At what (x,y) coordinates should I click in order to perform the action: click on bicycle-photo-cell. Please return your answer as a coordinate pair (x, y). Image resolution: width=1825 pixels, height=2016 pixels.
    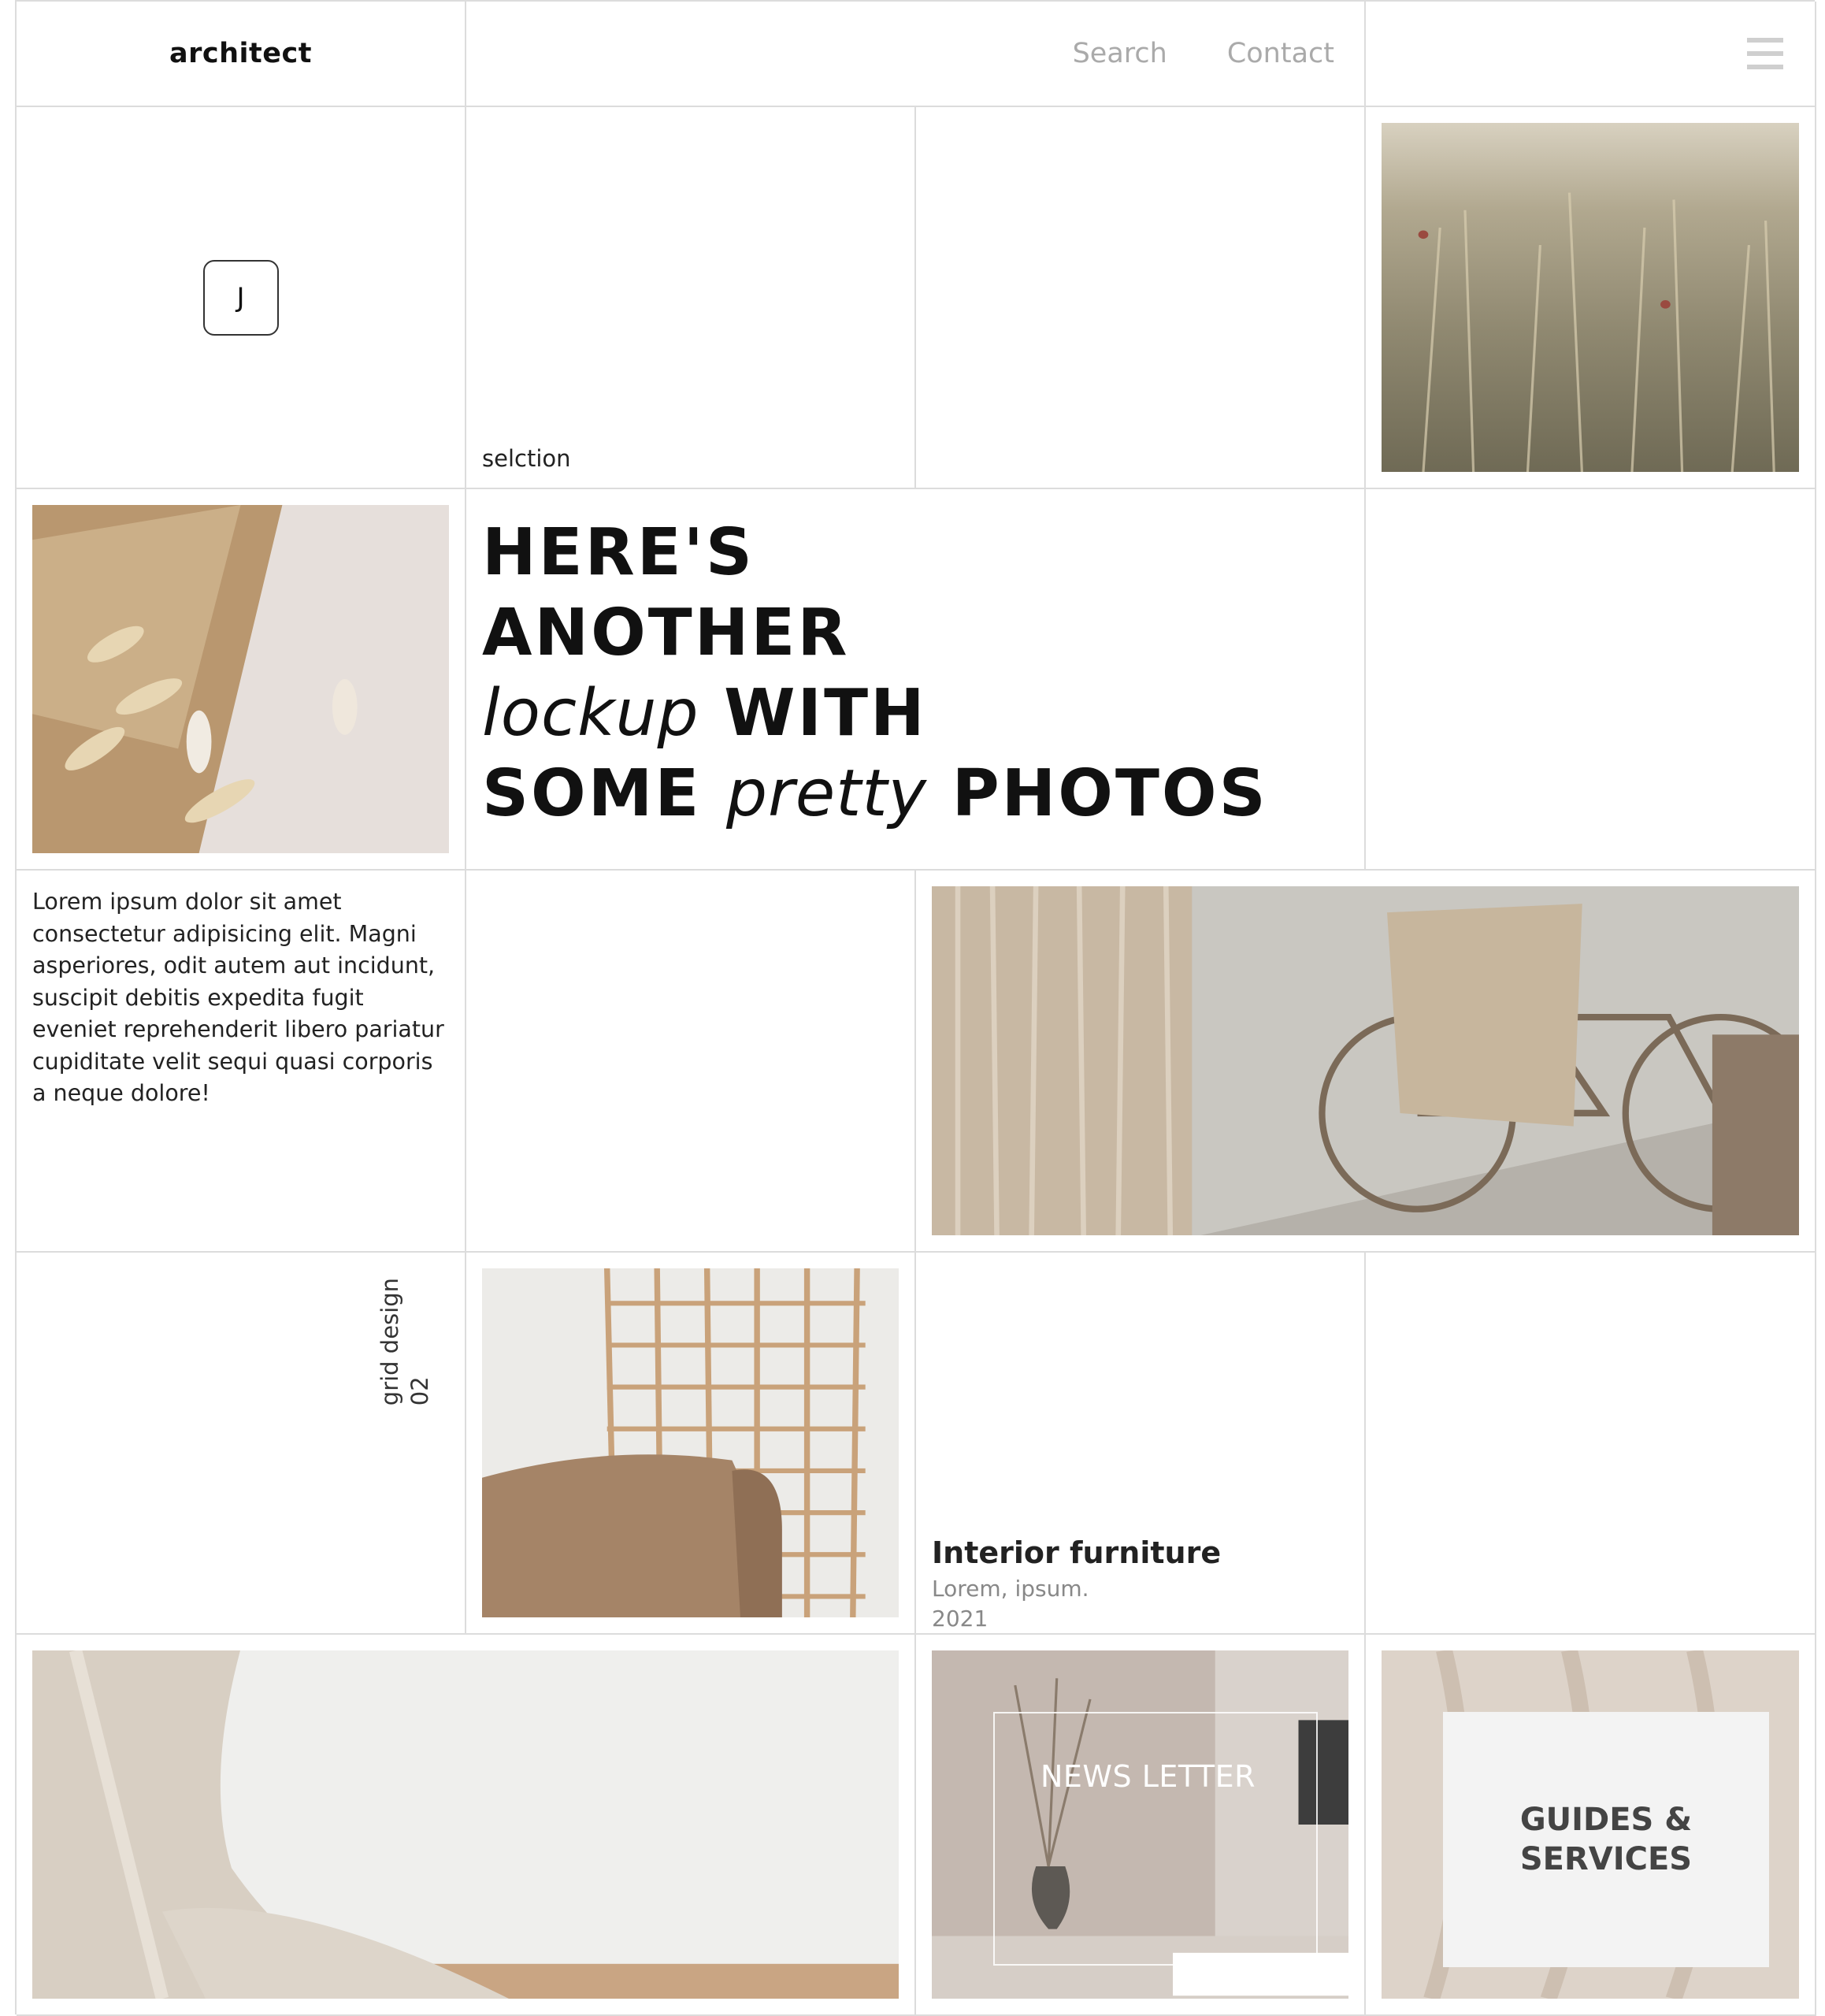
    Looking at the image, I should click on (1366, 1062).